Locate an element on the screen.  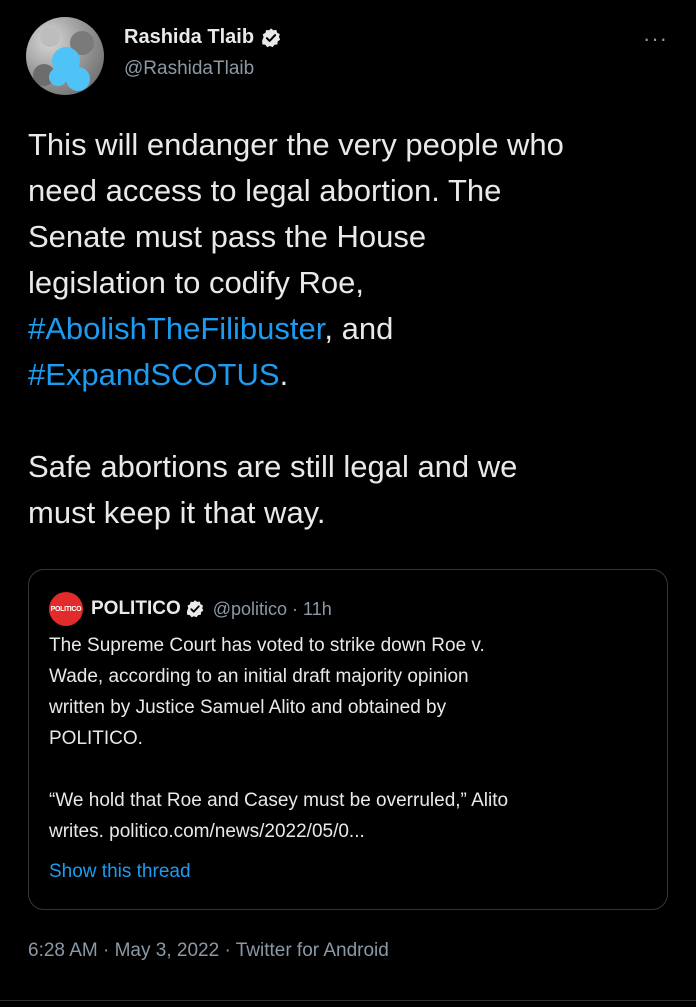
tweet-line: Senate must pass the House is located at coordinates (227, 236).